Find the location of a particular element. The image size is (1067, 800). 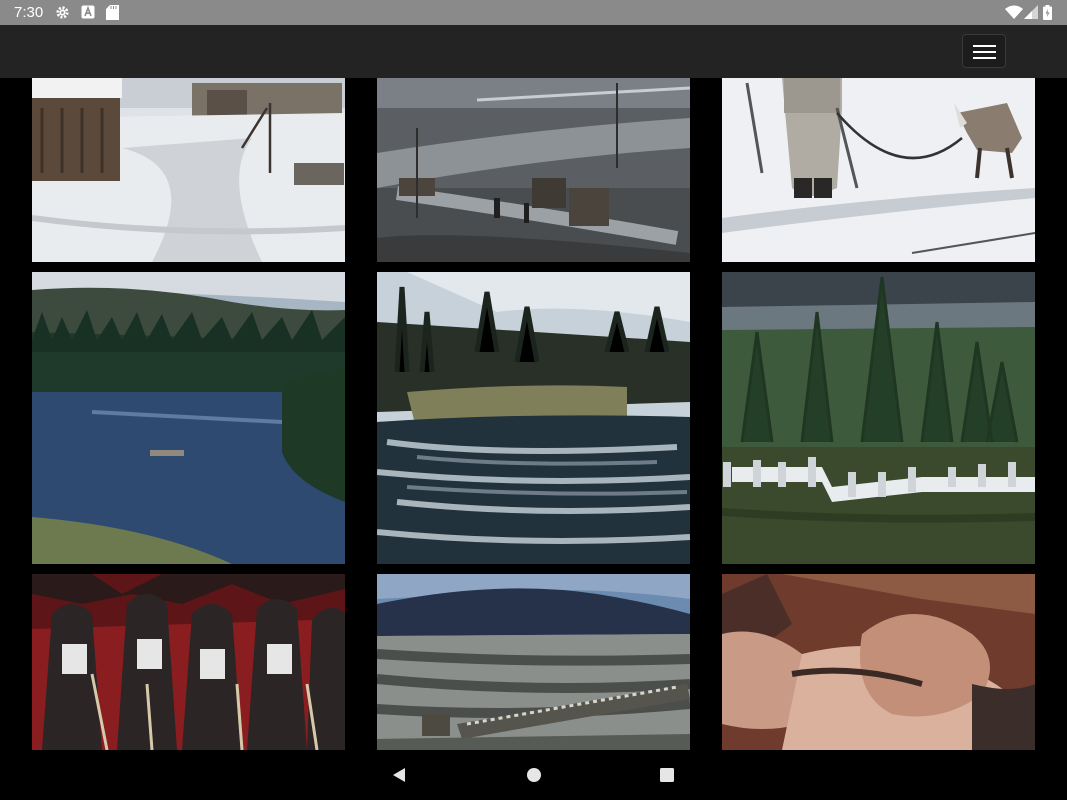

menu-button is located at coordinates (984, 51).